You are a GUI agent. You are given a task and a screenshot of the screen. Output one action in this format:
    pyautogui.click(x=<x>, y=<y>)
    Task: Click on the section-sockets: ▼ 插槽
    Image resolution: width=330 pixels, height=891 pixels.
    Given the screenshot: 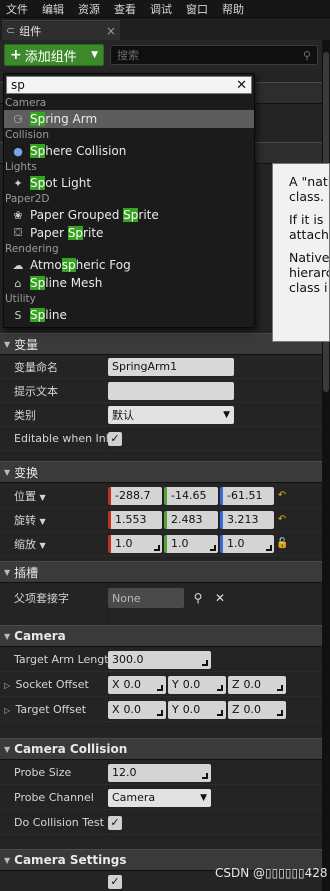 What is the action you would take?
    pyautogui.click(x=161, y=572)
    